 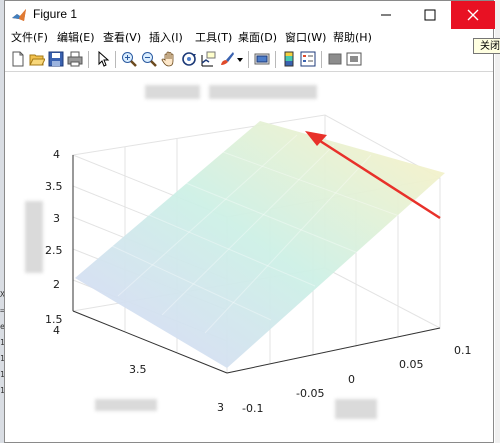 What do you see at coordinates (149, 59) in the screenshot?
I see `zoom-out-icon` at bounding box center [149, 59].